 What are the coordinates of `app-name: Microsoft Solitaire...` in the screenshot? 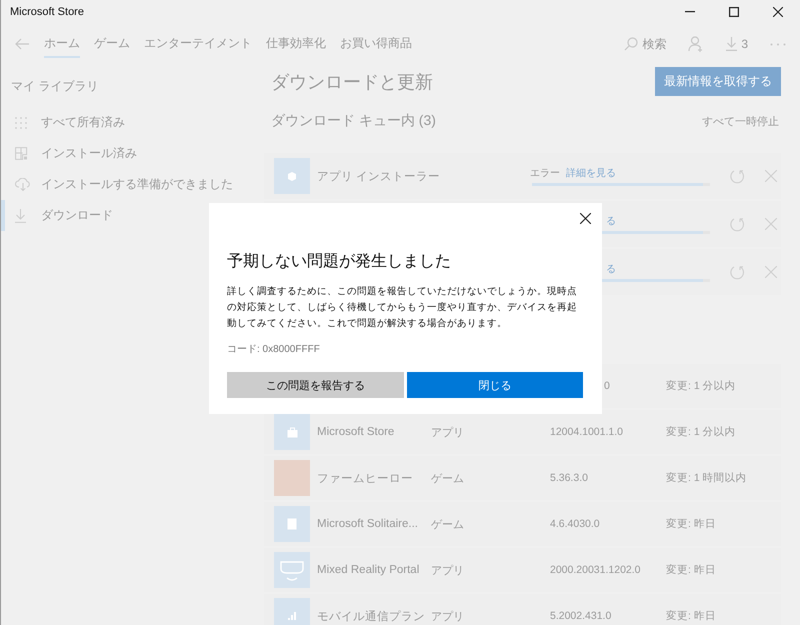 It's located at (367, 524).